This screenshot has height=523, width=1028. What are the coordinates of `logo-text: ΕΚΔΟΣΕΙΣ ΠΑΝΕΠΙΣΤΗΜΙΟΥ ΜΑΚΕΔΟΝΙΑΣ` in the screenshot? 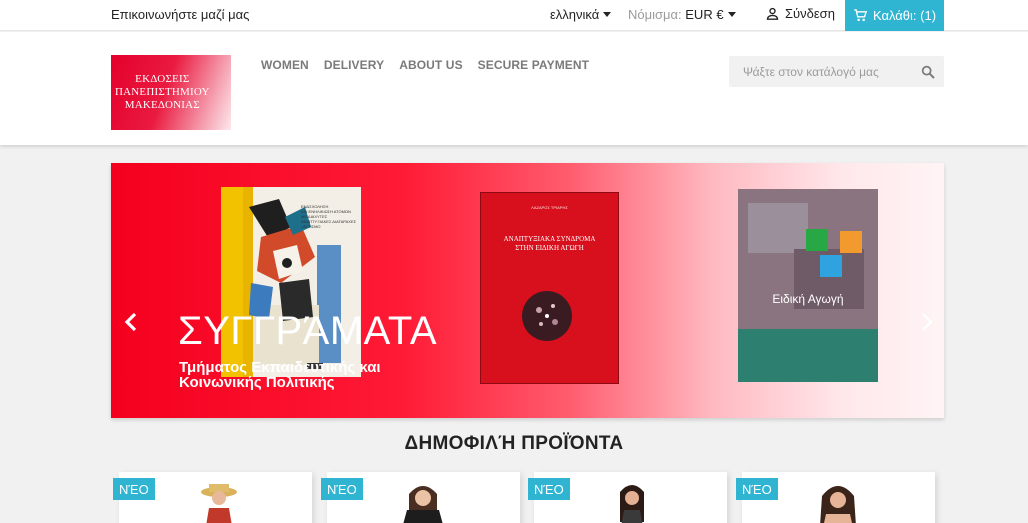 It's located at (162, 92).